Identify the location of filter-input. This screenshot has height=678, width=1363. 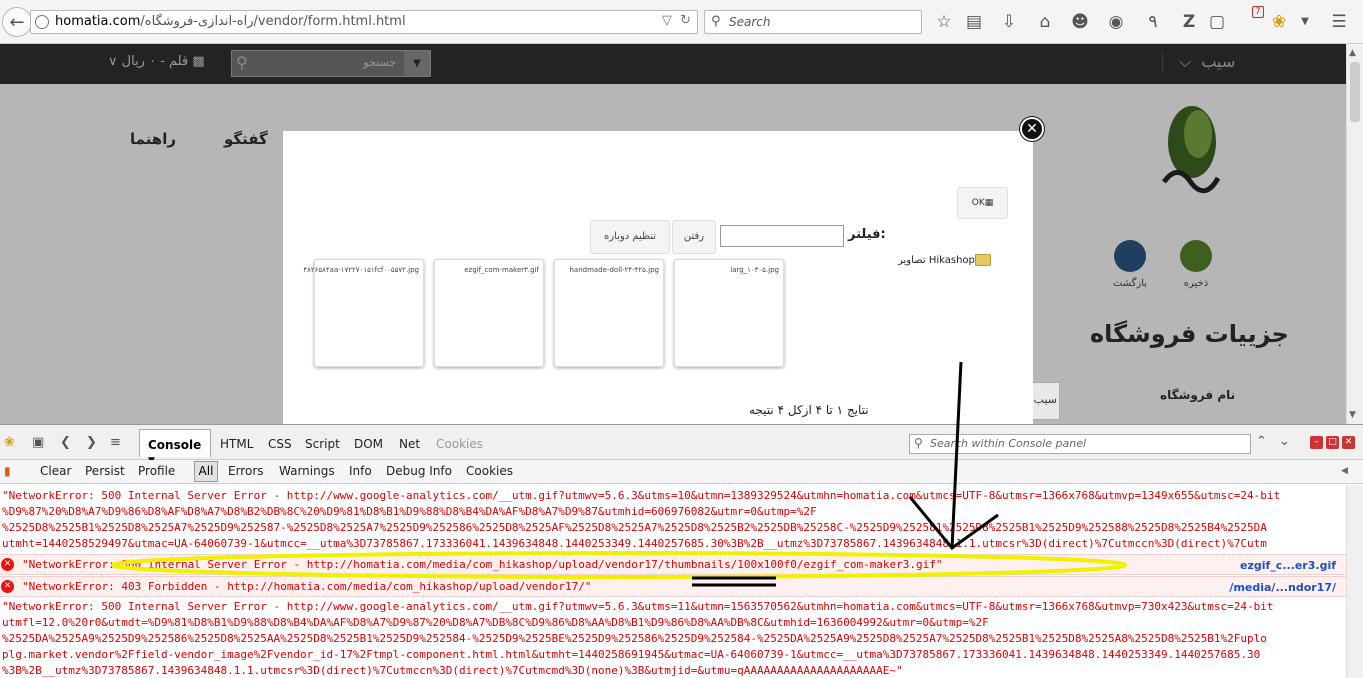
(782, 236).